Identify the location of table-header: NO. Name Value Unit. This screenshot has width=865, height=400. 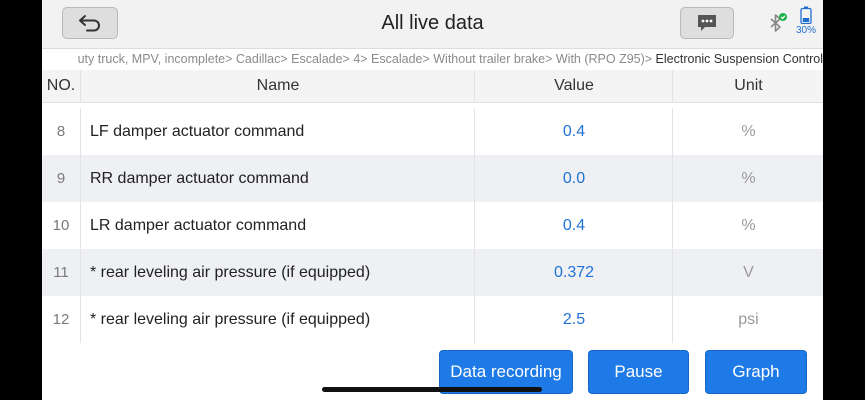
(432, 86).